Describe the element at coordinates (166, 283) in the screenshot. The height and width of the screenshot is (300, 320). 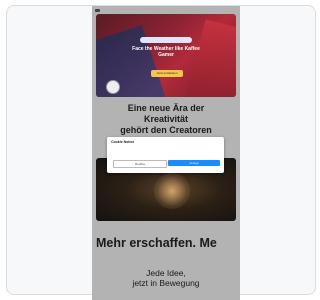
I see `subheadline-line-2: jetzt in Bewegung` at that location.